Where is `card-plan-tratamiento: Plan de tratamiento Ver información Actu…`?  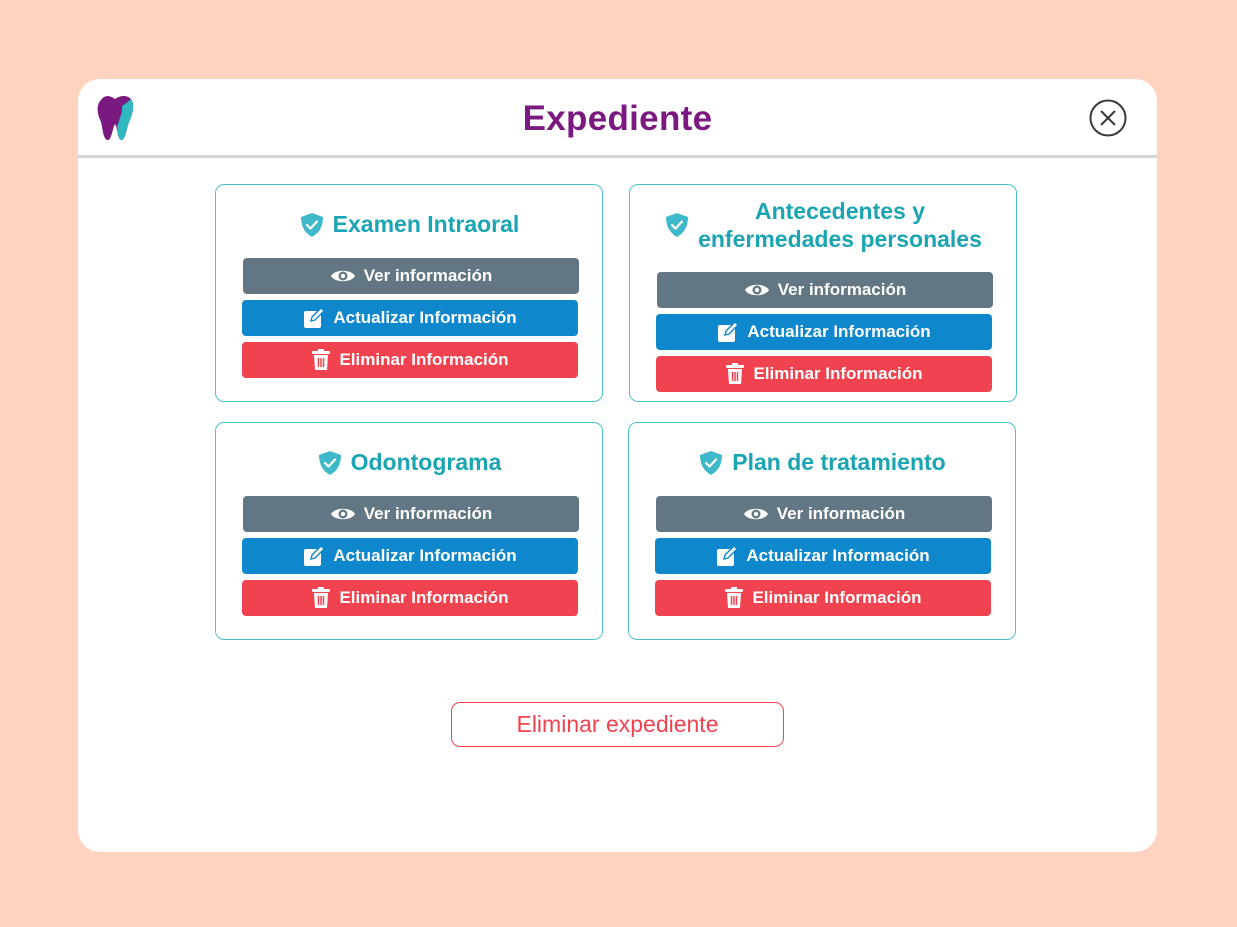 card-plan-tratamiento: Plan de tratamiento Ver información Actu… is located at coordinates (822, 531).